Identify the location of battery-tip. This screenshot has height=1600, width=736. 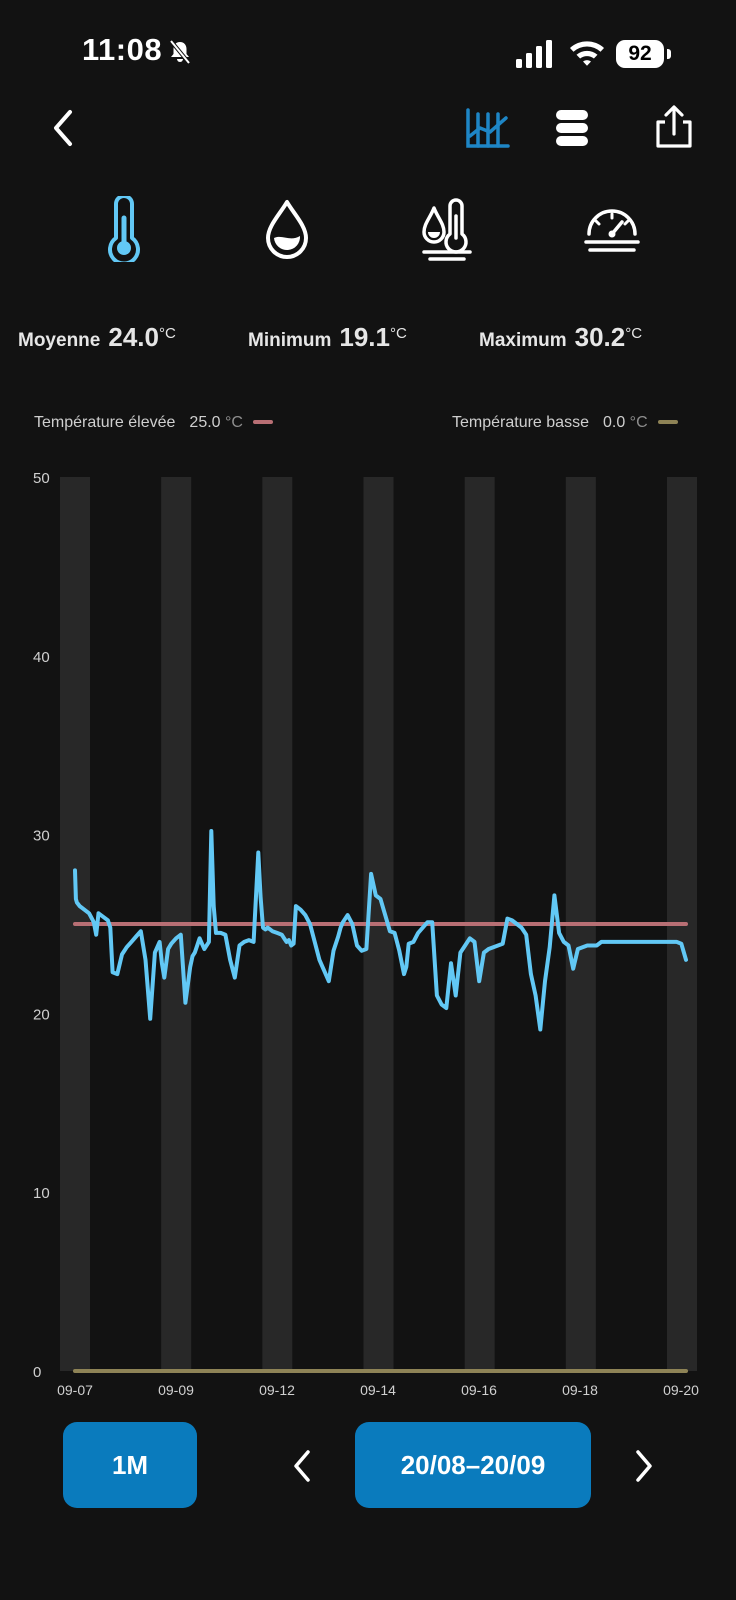
(669, 54).